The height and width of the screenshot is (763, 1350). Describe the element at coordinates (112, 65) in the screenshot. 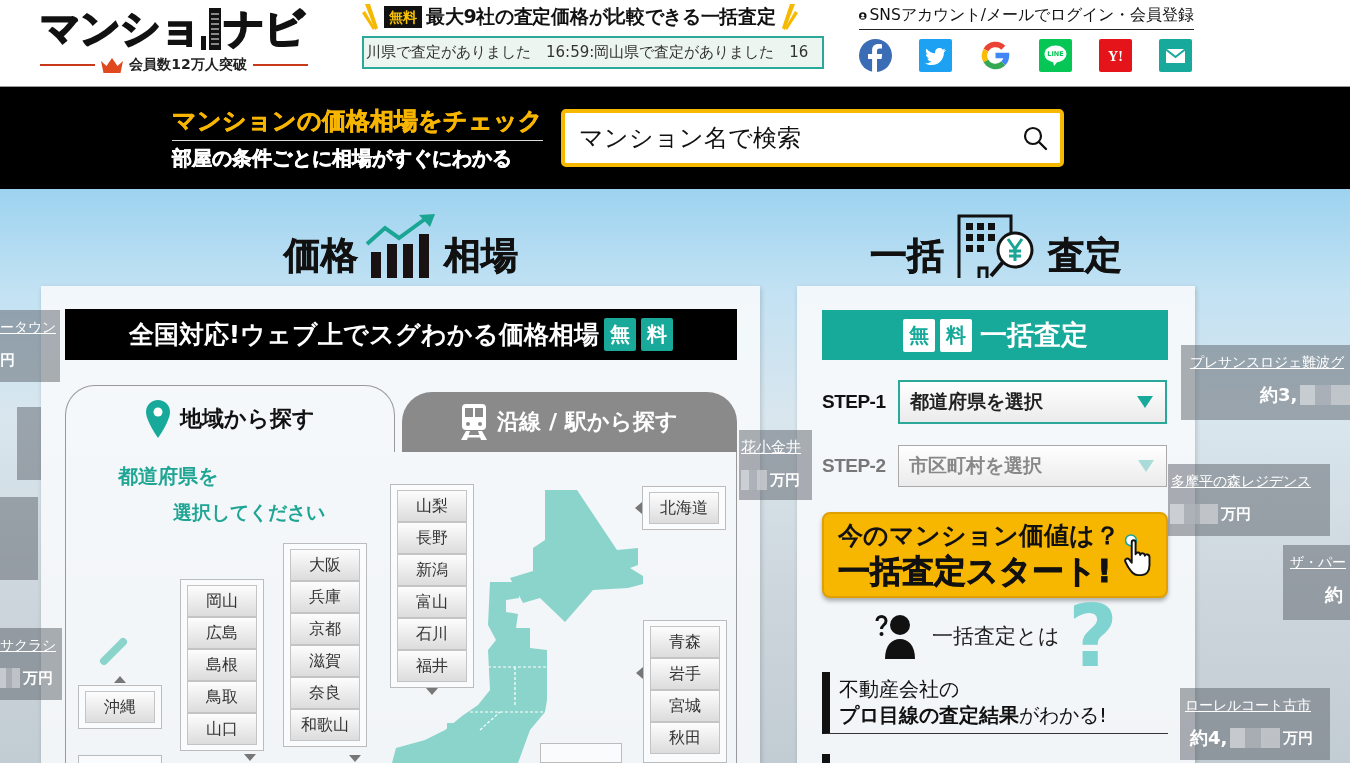

I see `crown-icon` at that location.